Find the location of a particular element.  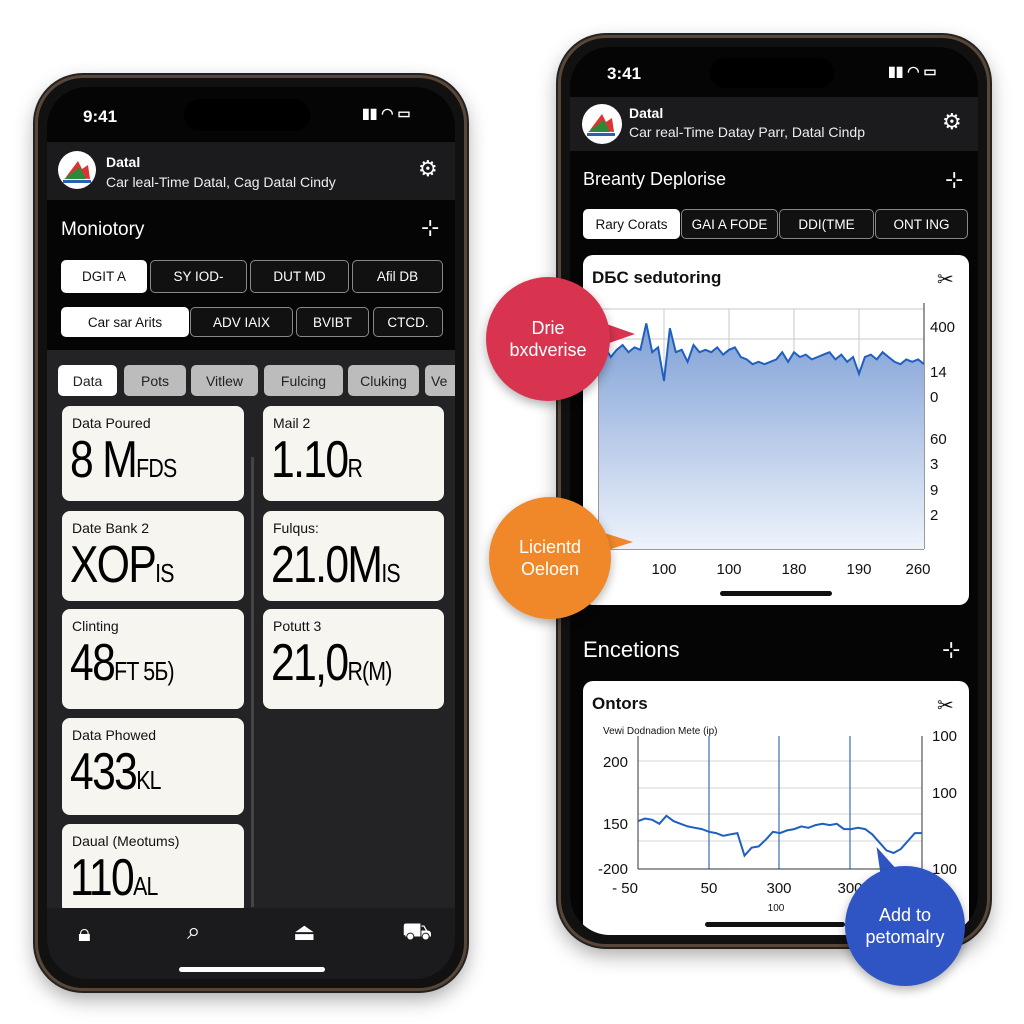

metric-card: Data Phowed 433KL is located at coordinates (153, 766).